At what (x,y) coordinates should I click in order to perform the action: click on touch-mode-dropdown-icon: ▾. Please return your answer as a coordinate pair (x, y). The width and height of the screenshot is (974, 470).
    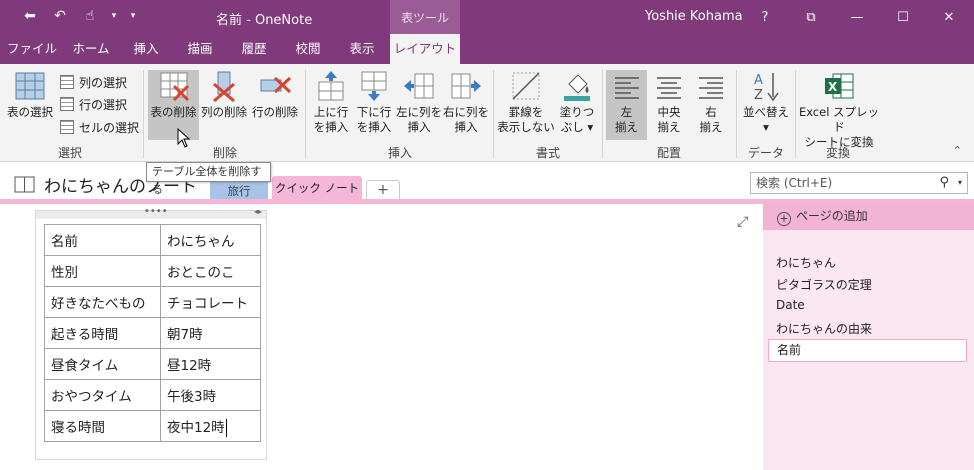
    Looking at the image, I should click on (114, 16).